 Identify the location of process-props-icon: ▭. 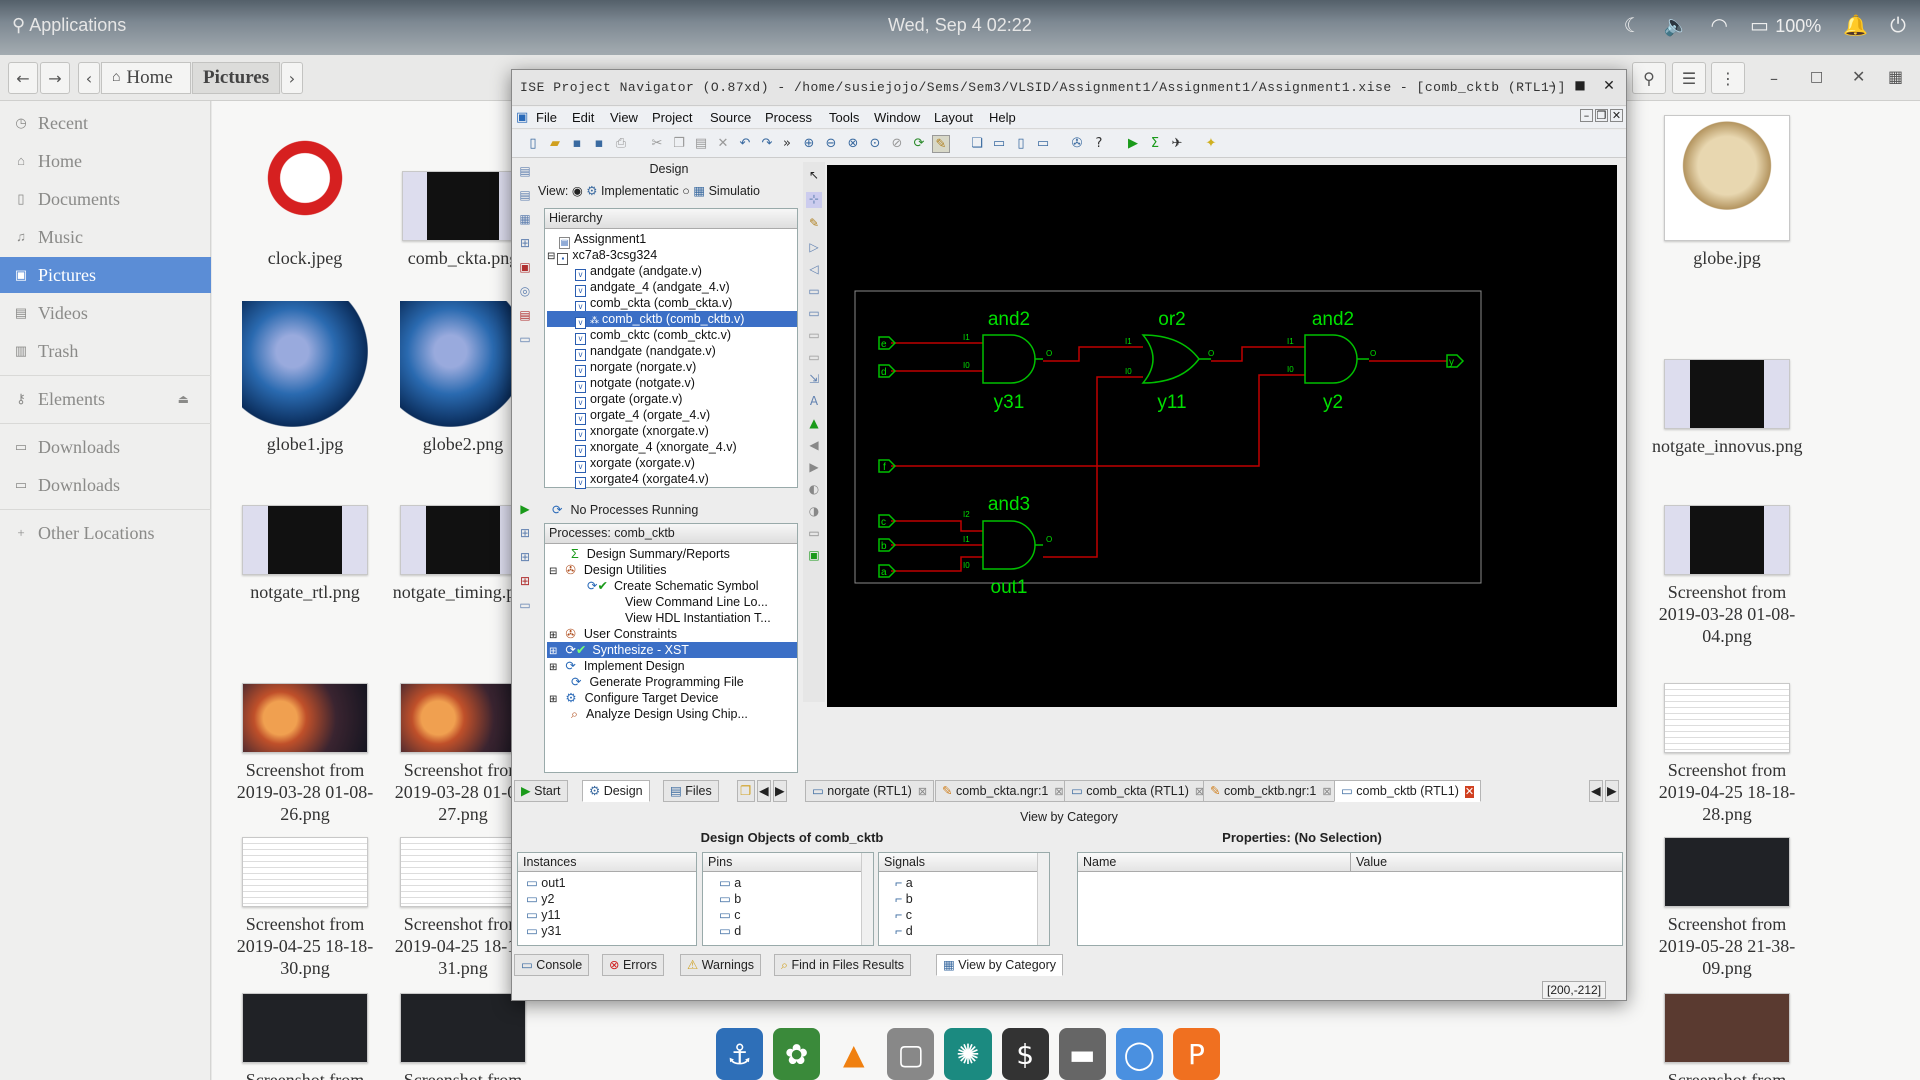
(525, 606).